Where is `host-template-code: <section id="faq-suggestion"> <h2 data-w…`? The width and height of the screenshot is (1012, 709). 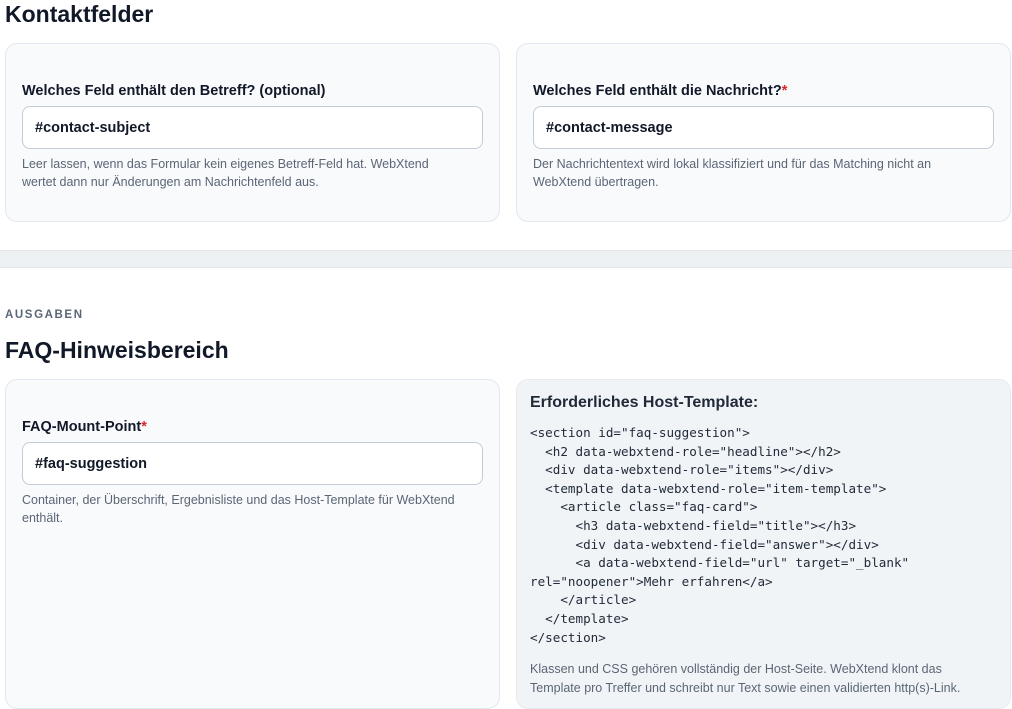
host-template-code: <section id="faq-suggestion"> <h2 data-w… is located at coordinates (720, 535).